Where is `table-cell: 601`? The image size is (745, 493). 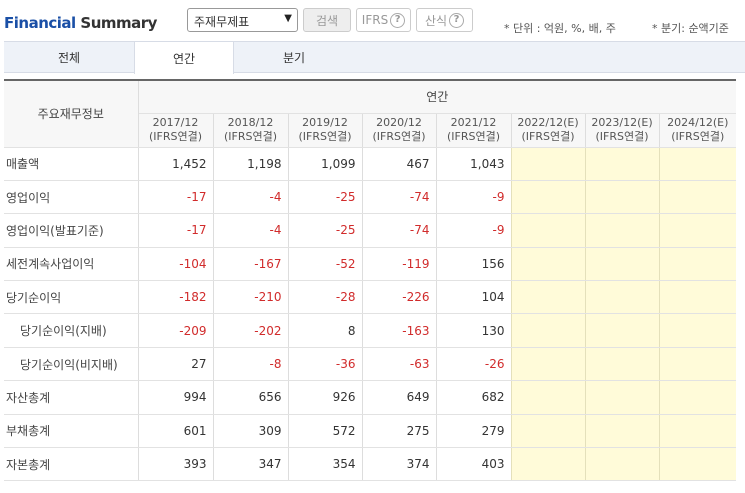
table-cell: 601 is located at coordinates (175, 431).